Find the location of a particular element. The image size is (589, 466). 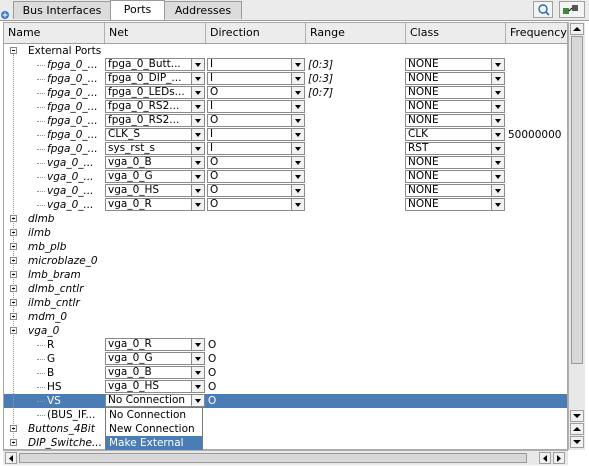

port-row: fpga_0_... fpga_0_LEDs... O [0:7] NONE is located at coordinates (285, 93).